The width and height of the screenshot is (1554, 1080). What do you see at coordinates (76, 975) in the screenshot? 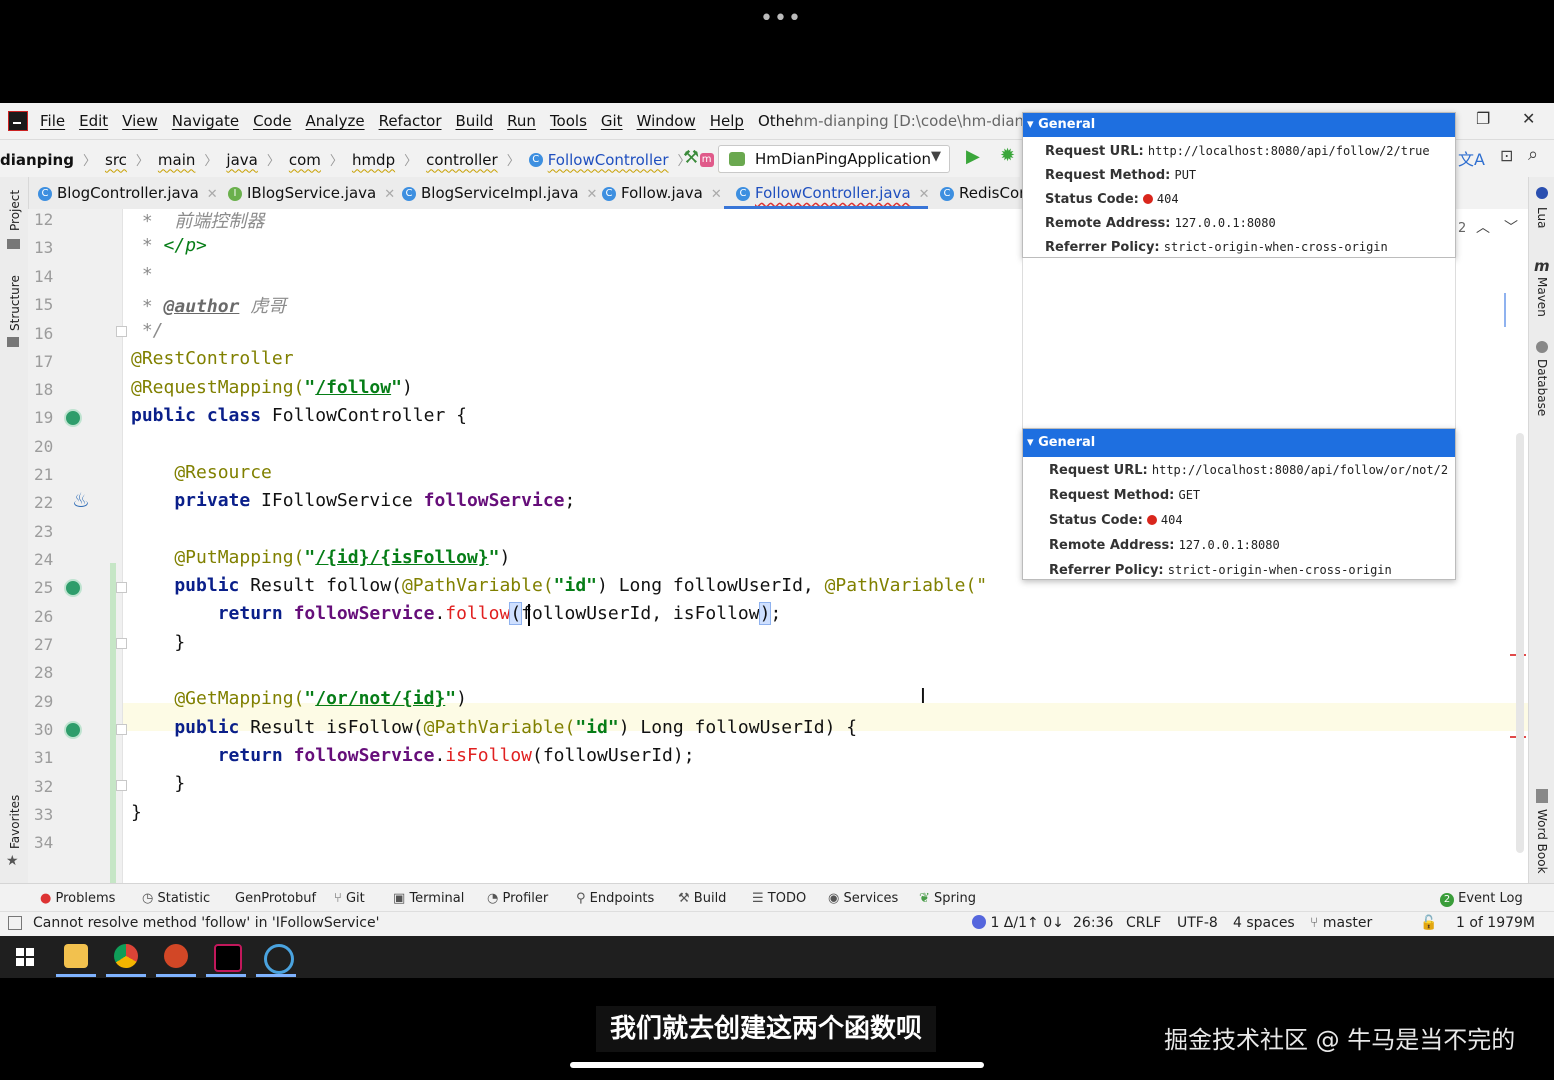
I see `taskbar-active-line` at bounding box center [76, 975].